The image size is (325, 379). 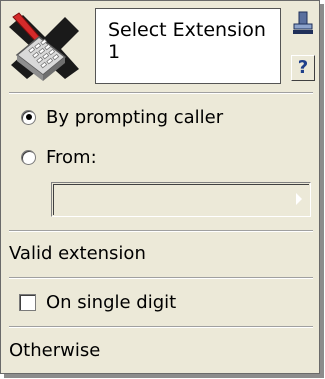 What do you see at coordinates (77, 253) in the screenshot?
I see `valid-extension-label: Valid extension` at bounding box center [77, 253].